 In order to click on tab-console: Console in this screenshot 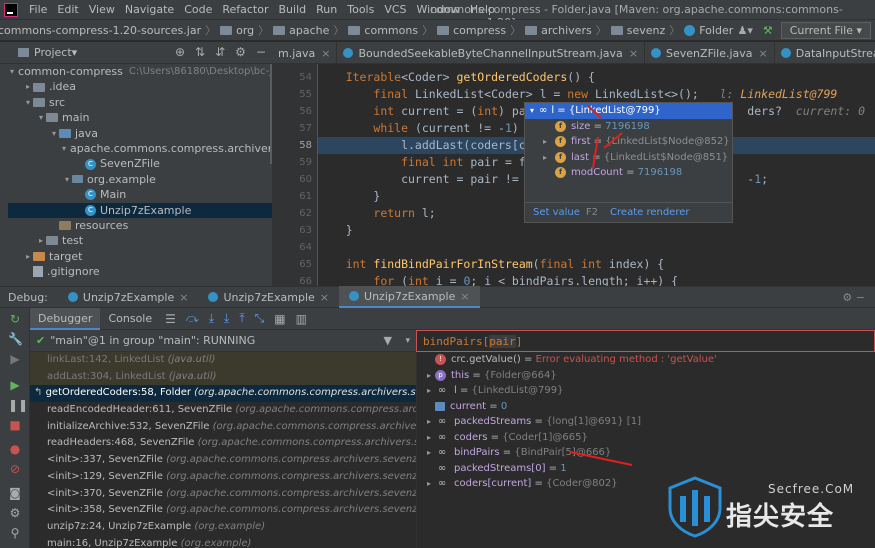, I will do `click(130, 319)`.